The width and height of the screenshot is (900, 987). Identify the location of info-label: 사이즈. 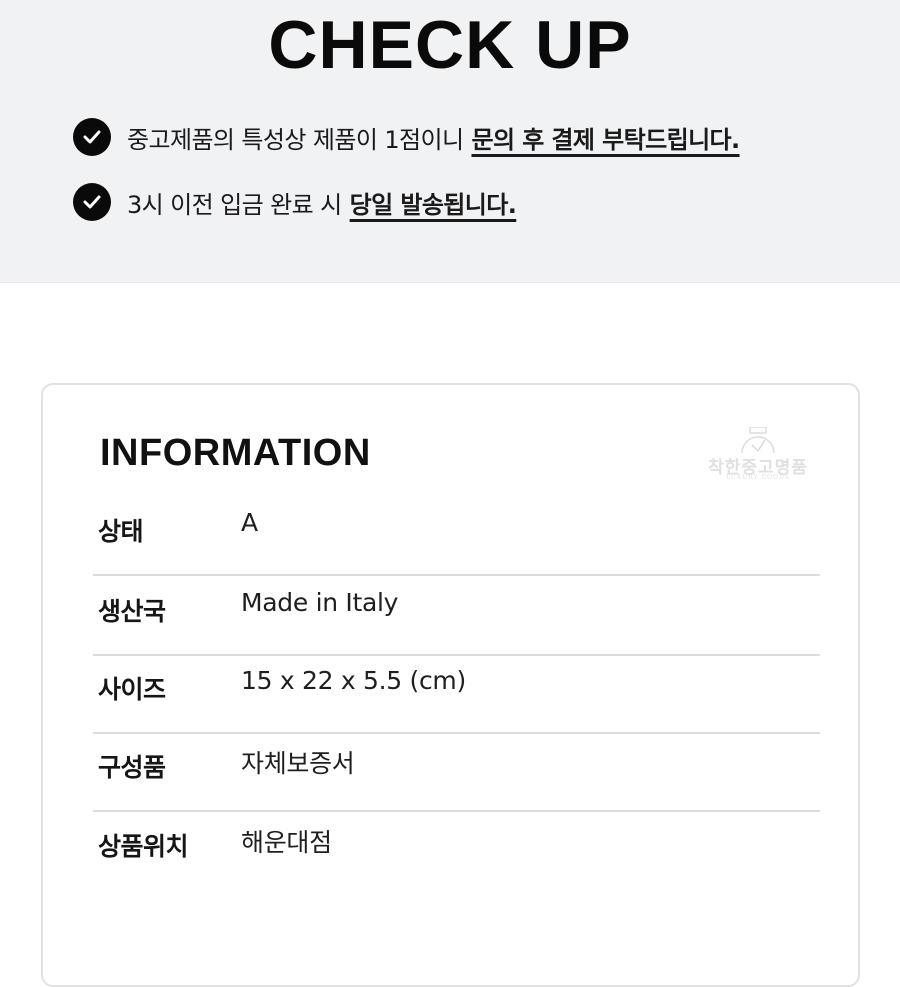
(132, 689).